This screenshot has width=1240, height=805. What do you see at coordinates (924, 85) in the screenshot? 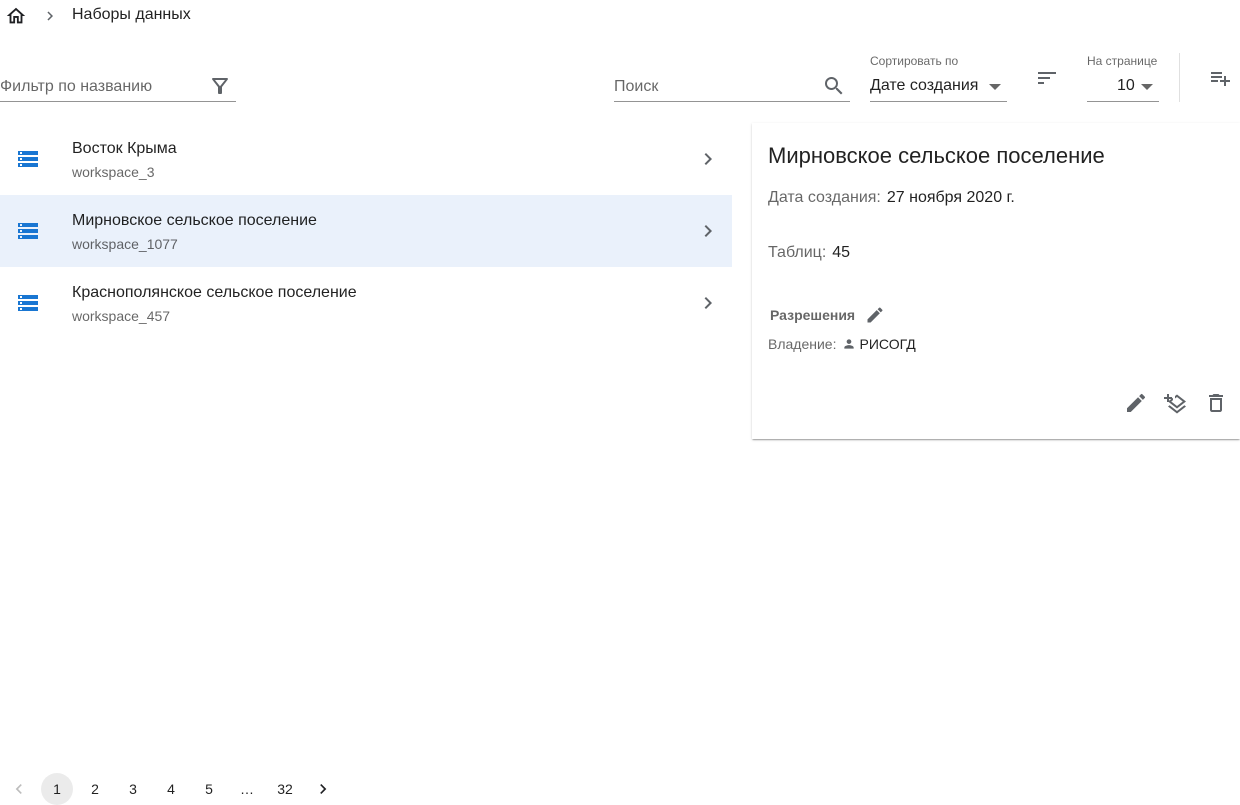
I see `sort-value: Дате создания` at bounding box center [924, 85].